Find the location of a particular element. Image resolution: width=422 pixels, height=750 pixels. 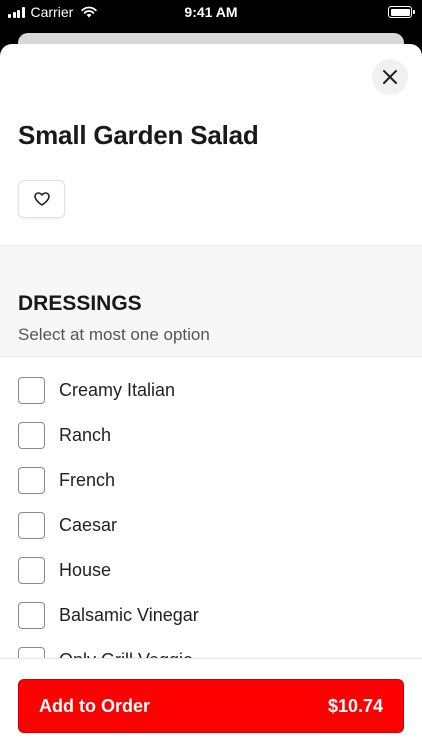

item-title: Small Garden Salad is located at coordinates (138, 135).